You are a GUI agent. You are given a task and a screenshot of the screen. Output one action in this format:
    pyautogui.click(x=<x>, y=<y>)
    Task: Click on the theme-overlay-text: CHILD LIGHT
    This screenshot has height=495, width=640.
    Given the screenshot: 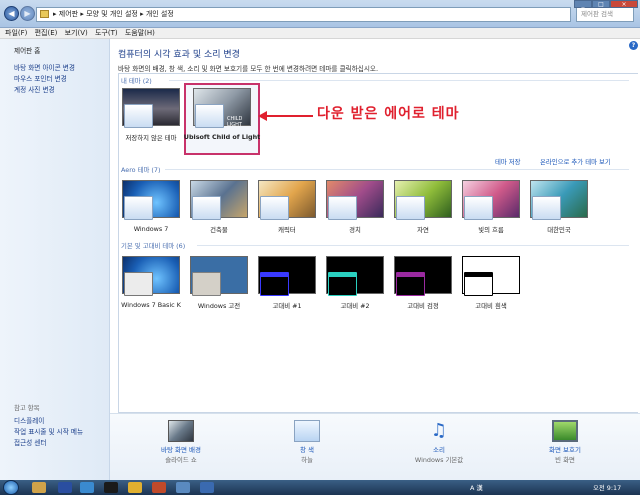 What is the action you would take?
    pyautogui.click(x=235, y=122)
    